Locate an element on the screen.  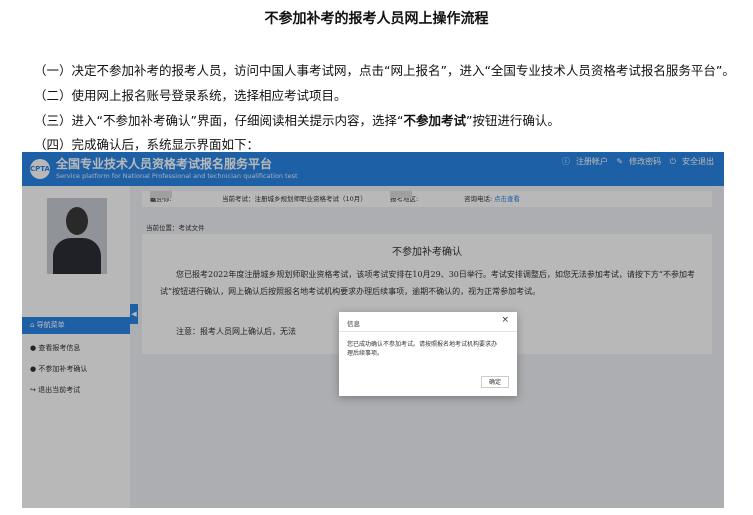
ok-button: 确定 is located at coordinates (495, 382).